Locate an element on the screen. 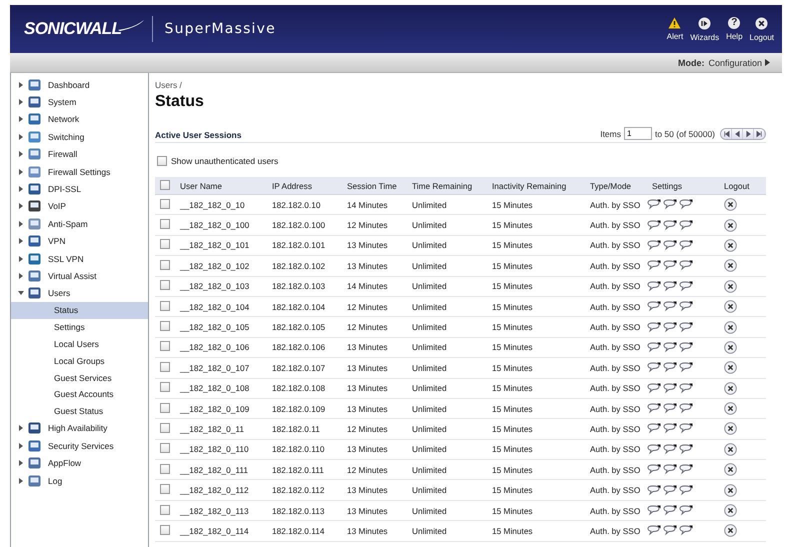  previous-page-button is located at coordinates (737, 133).